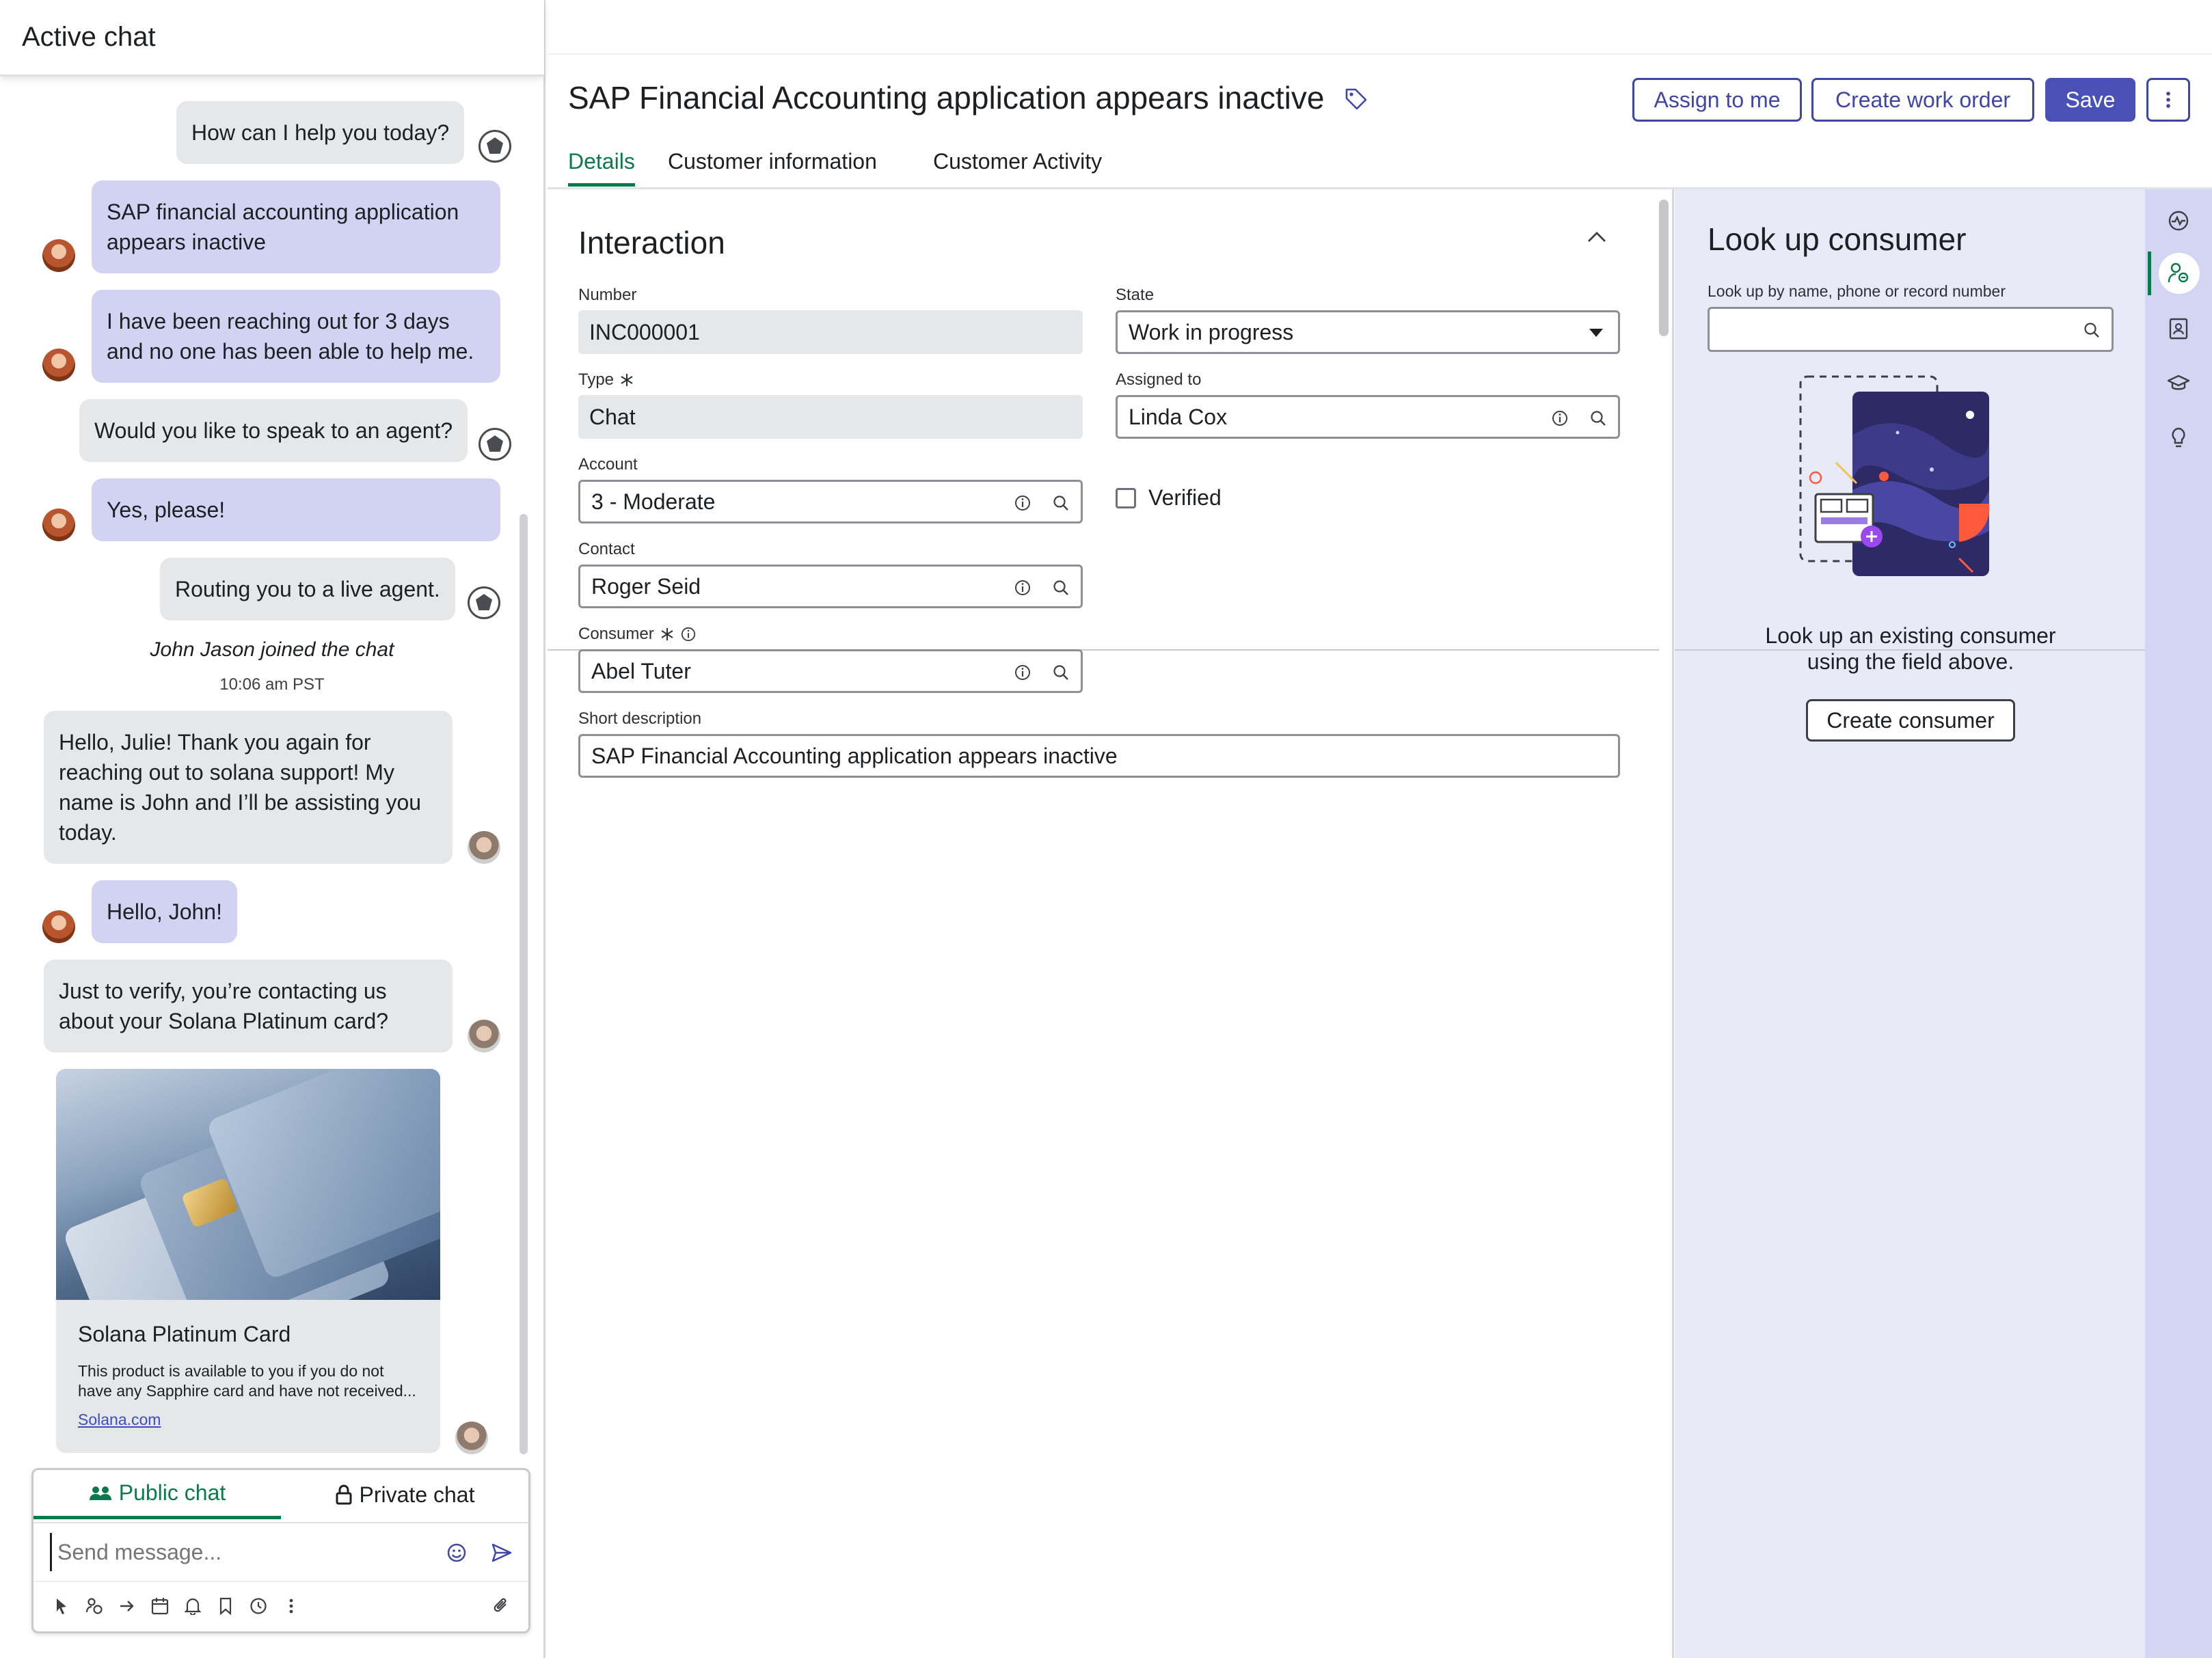 Image resolution: width=2212 pixels, height=1658 pixels. I want to click on more-vertical-icon, so click(2168, 100).